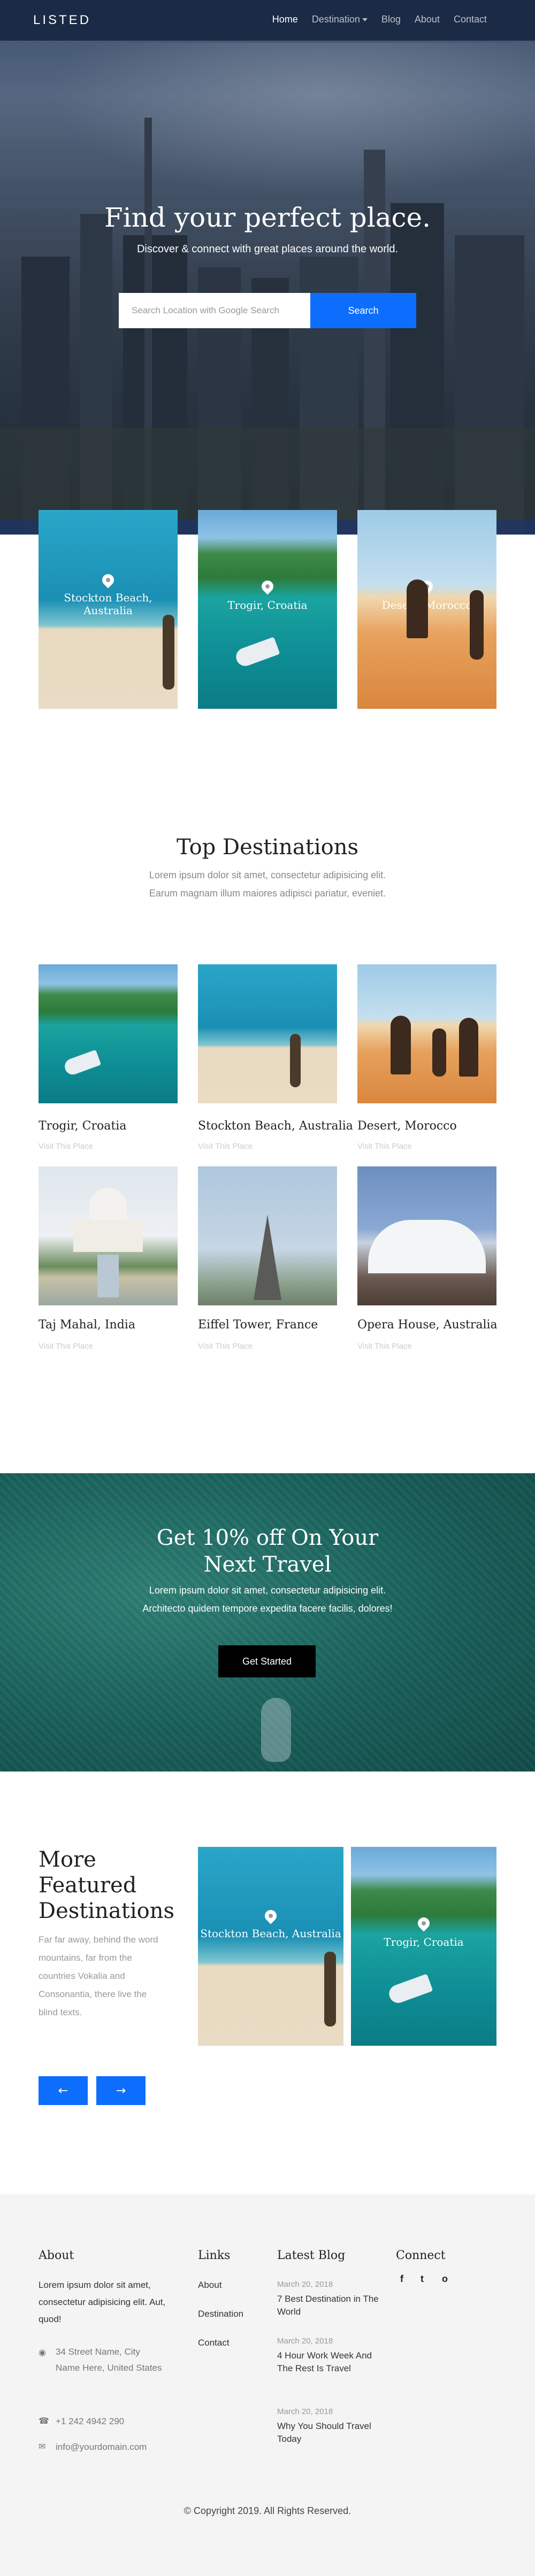 This screenshot has width=535, height=2576. I want to click on nav-item-destination: Destination, so click(340, 20).